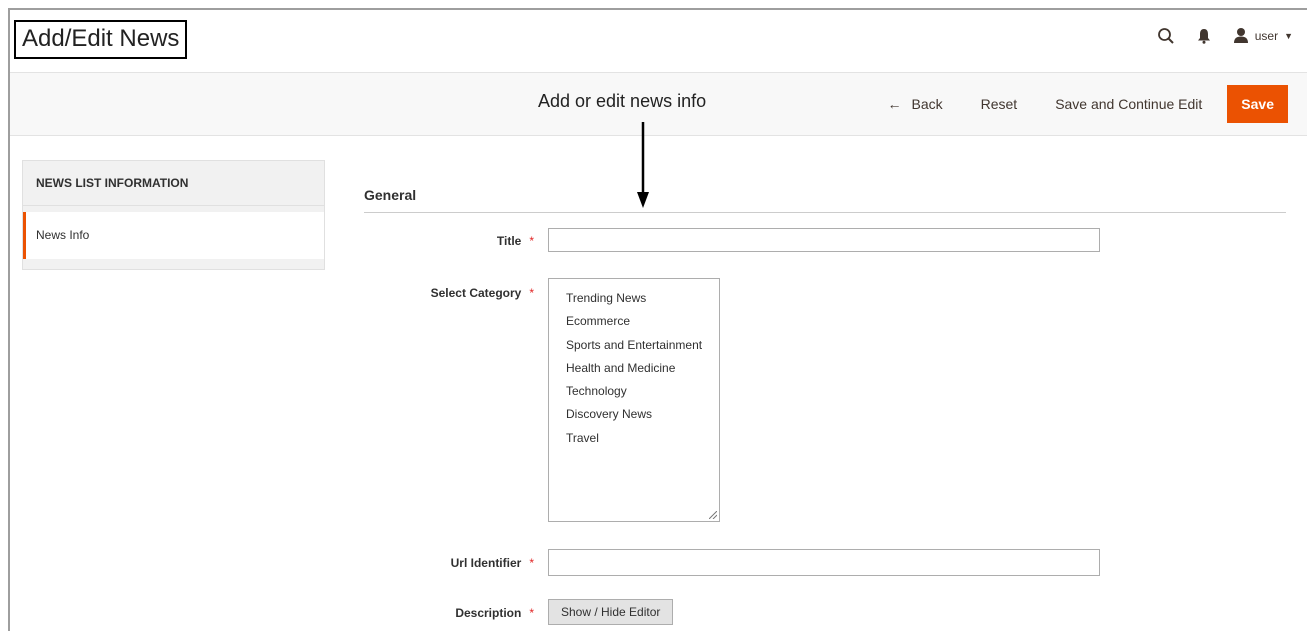 This screenshot has width=1307, height=631. I want to click on annotation-label: Add or edit news info, so click(622, 101).